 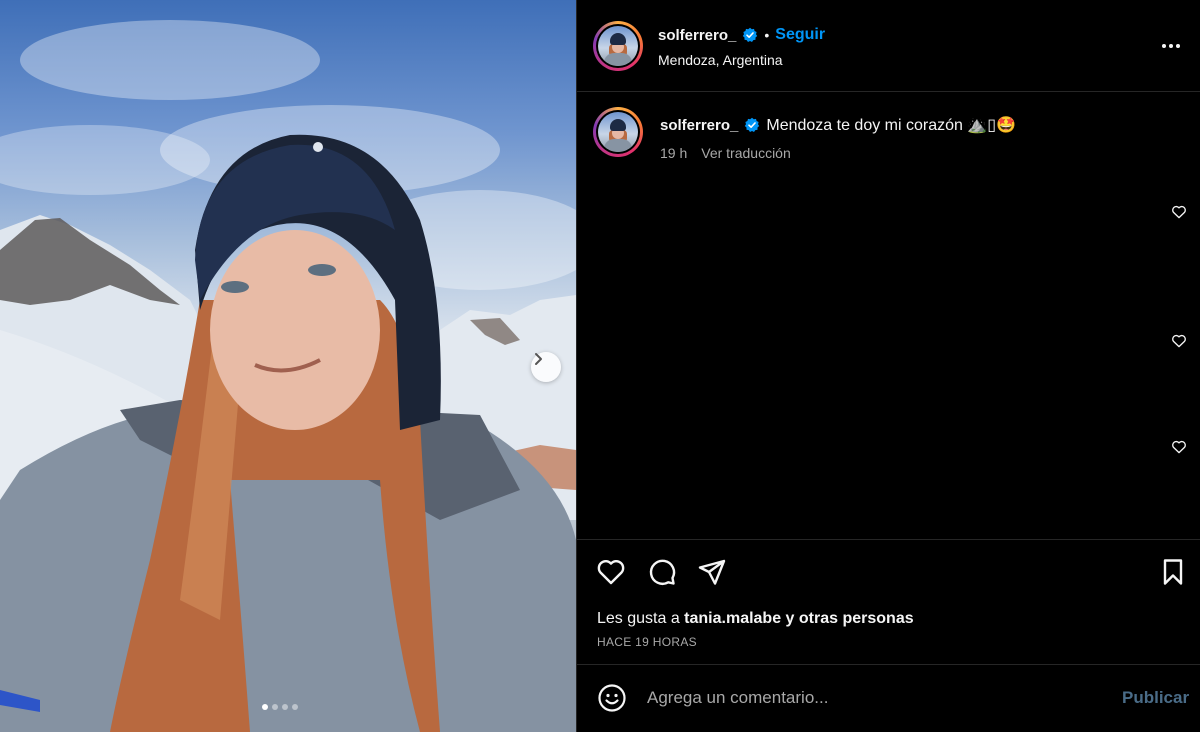 I want to click on caption-avatar, so click(x=618, y=132).